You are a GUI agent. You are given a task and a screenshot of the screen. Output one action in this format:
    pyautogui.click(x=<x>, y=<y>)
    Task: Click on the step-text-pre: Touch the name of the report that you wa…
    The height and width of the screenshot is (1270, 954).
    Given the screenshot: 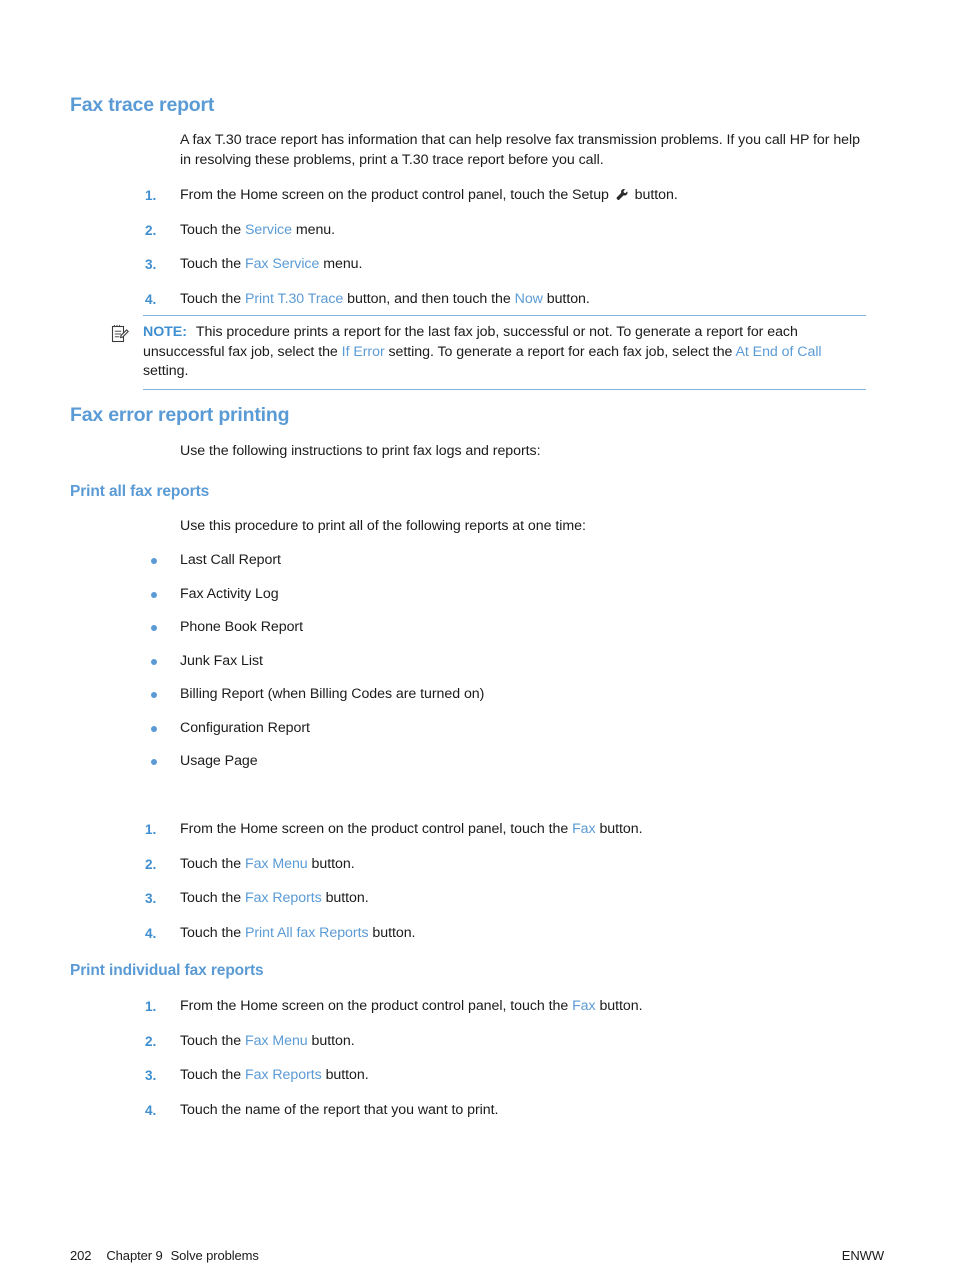 What is the action you would take?
    pyautogui.click(x=339, y=1109)
    